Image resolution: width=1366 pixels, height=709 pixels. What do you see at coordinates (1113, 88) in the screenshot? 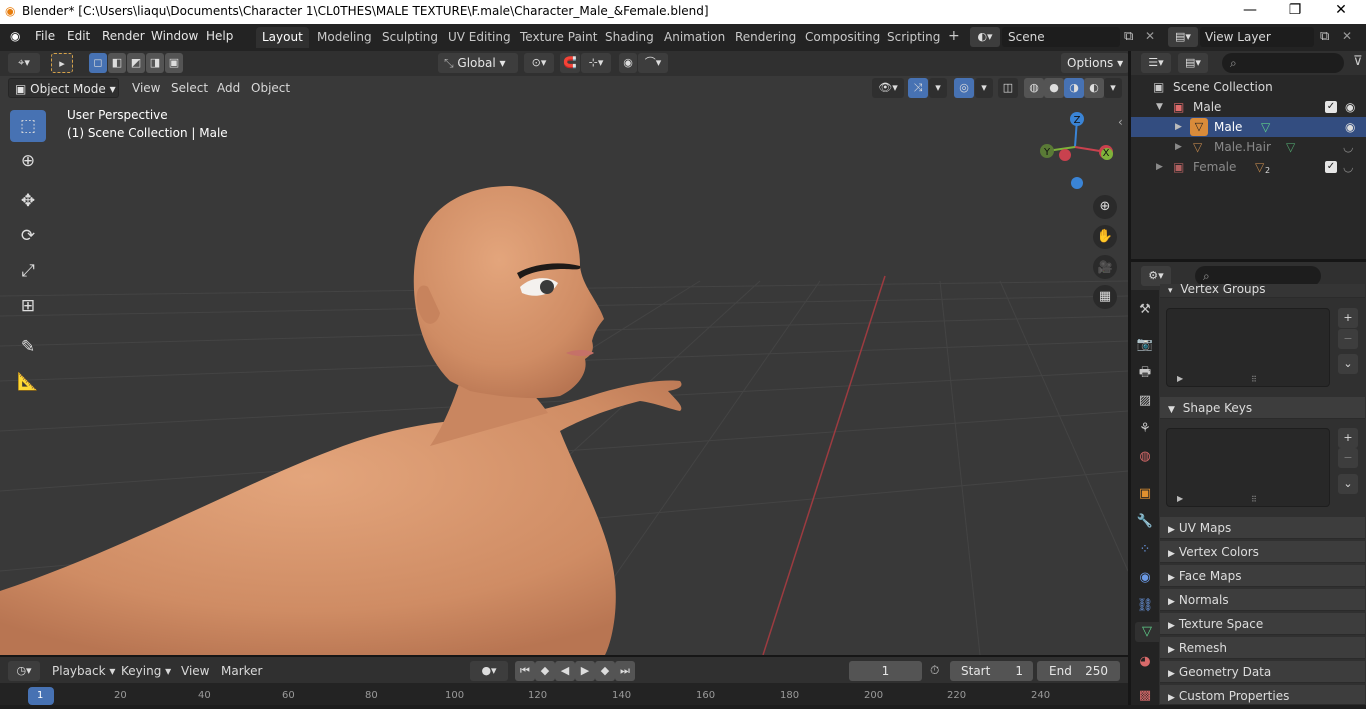
I see `shading-dropdown-icon: ▾` at bounding box center [1113, 88].